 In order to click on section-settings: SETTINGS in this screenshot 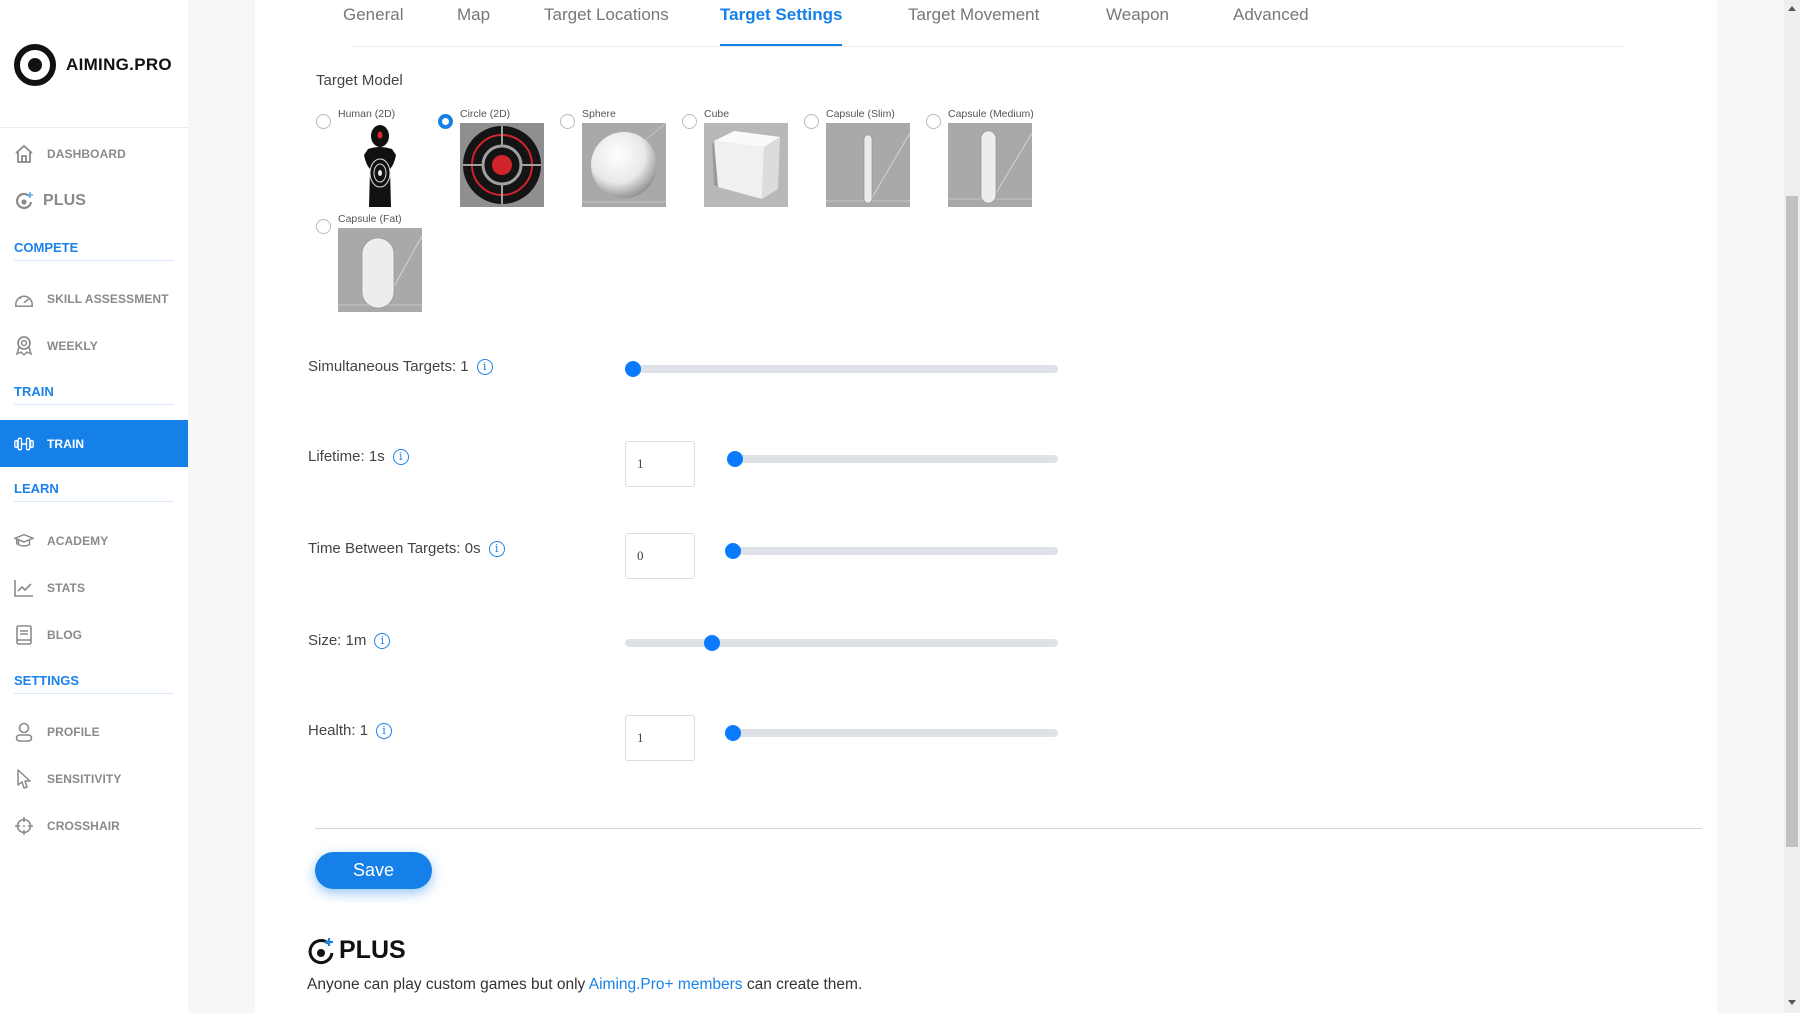, I will do `click(94, 683)`.